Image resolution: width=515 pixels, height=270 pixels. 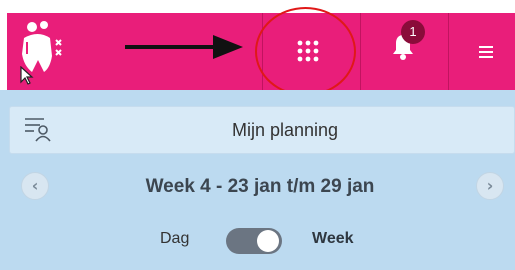 I want to click on mouse-cursor-icon, so click(x=28, y=75).